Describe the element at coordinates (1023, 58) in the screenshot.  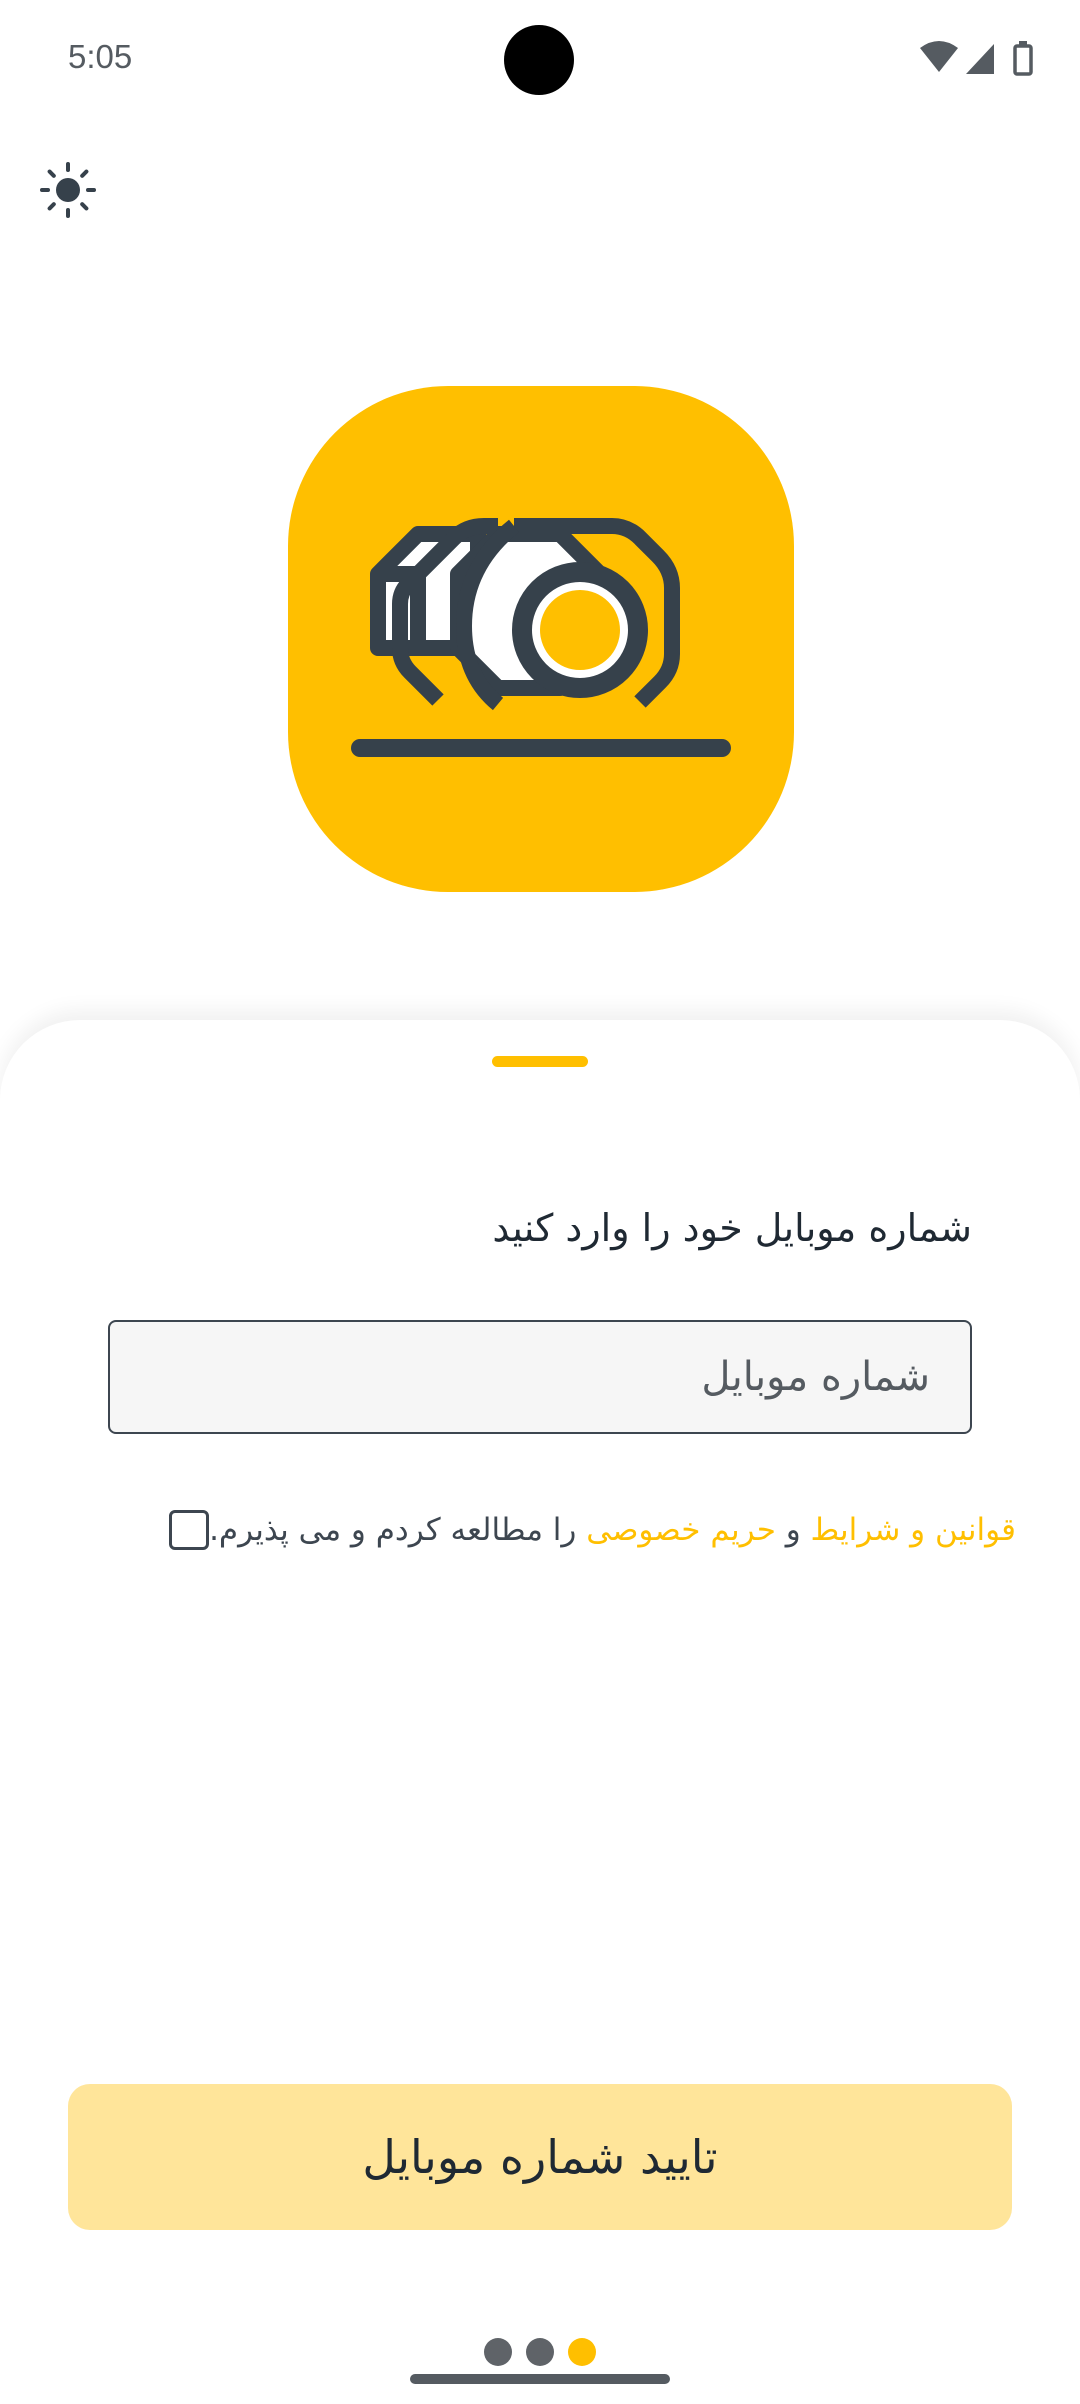
I see `battery-icon` at that location.